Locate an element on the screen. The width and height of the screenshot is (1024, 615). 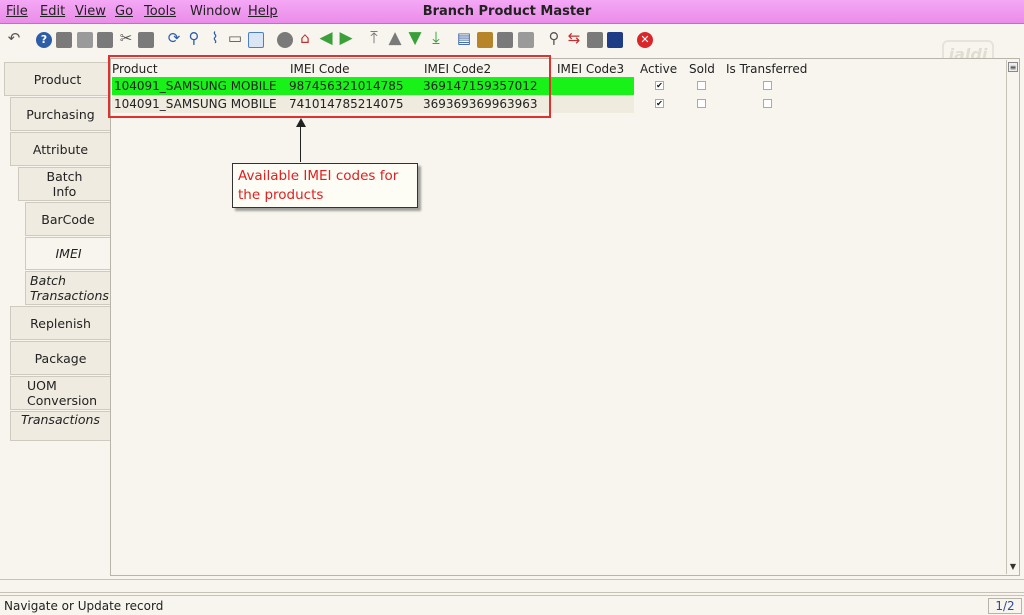
report-icon: ▤ is located at coordinates (464, 38).